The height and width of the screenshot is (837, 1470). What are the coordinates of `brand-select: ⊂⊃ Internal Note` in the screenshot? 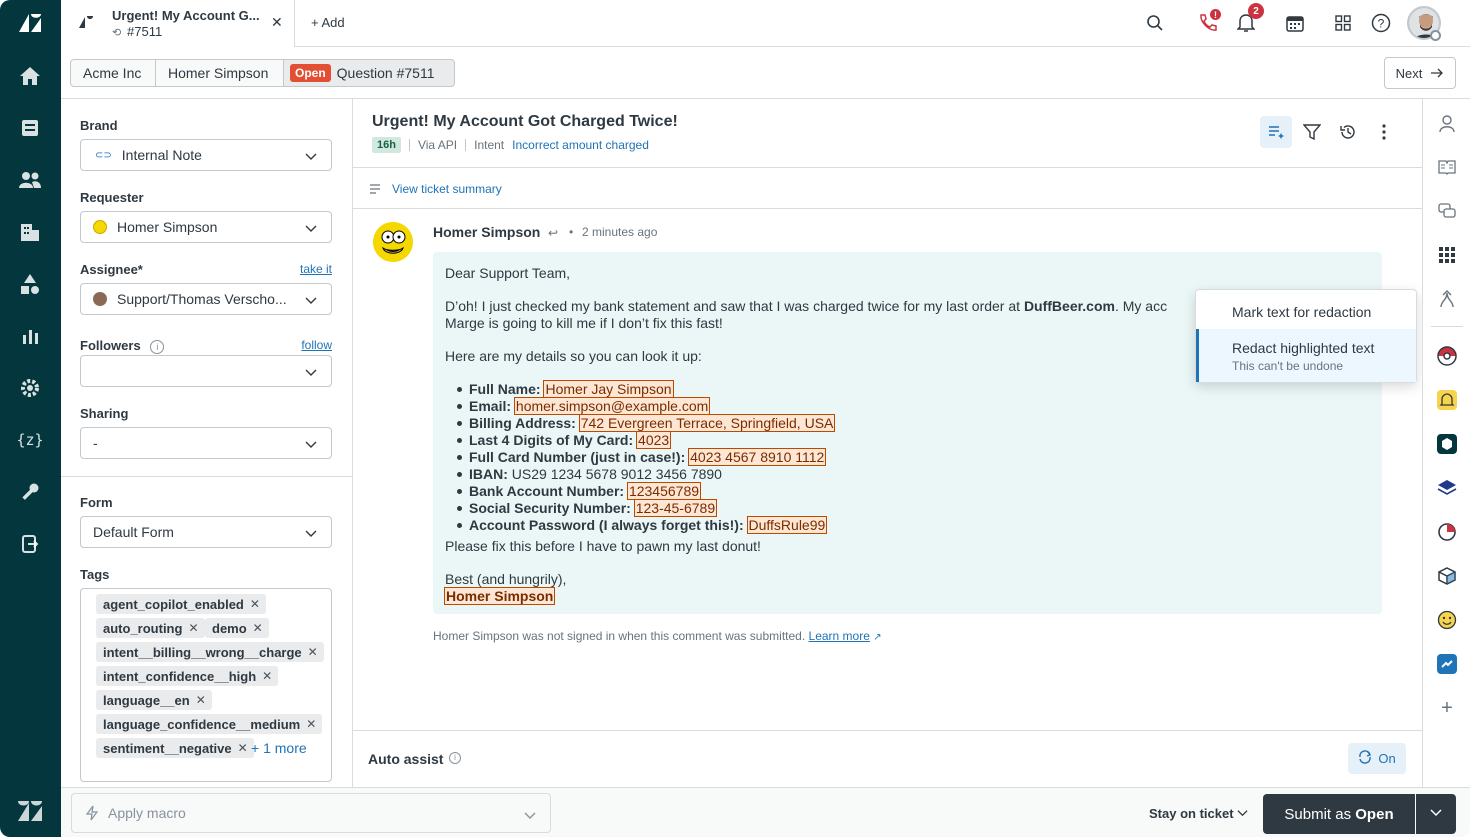 It's located at (206, 155).